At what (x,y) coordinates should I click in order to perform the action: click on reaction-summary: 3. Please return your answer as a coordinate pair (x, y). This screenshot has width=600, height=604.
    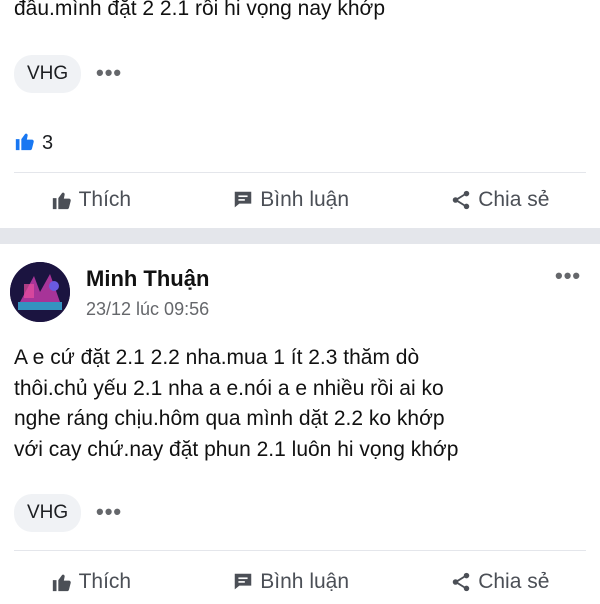
    Looking at the image, I should click on (33, 143).